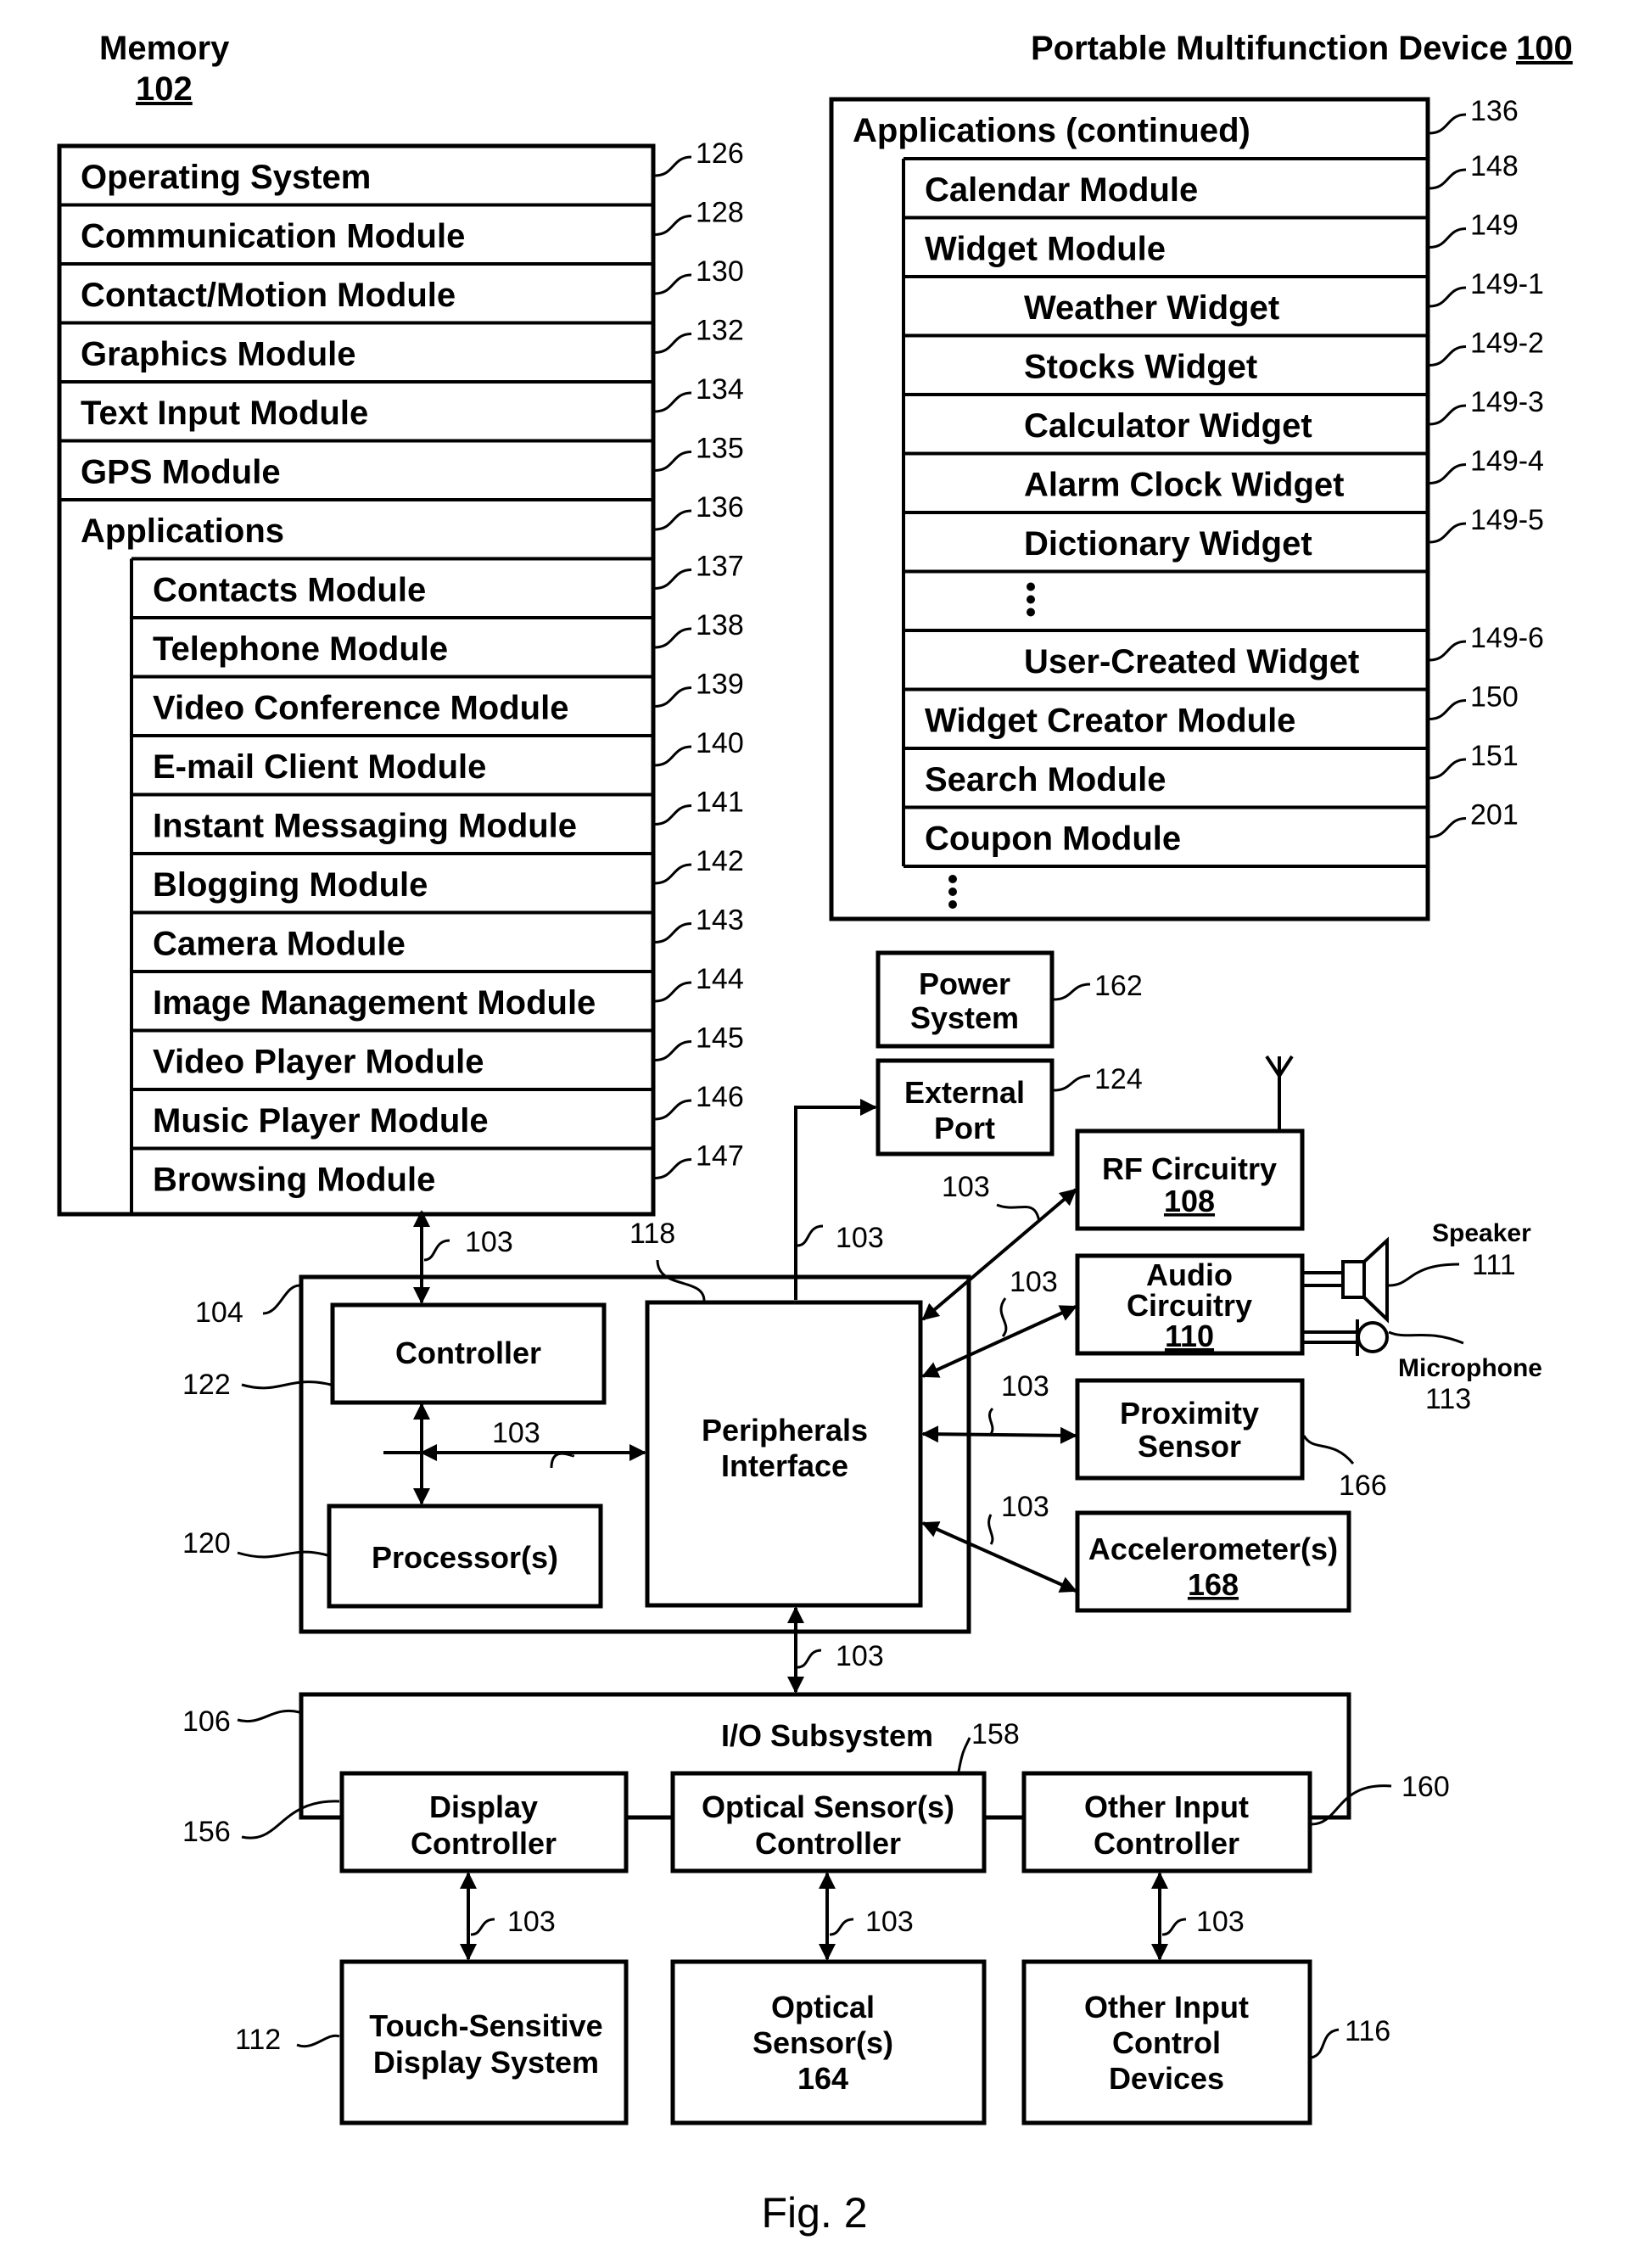  What do you see at coordinates (164, 48) in the screenshot?
I see `memory-title: Memory` at bounding box center [164, 48].